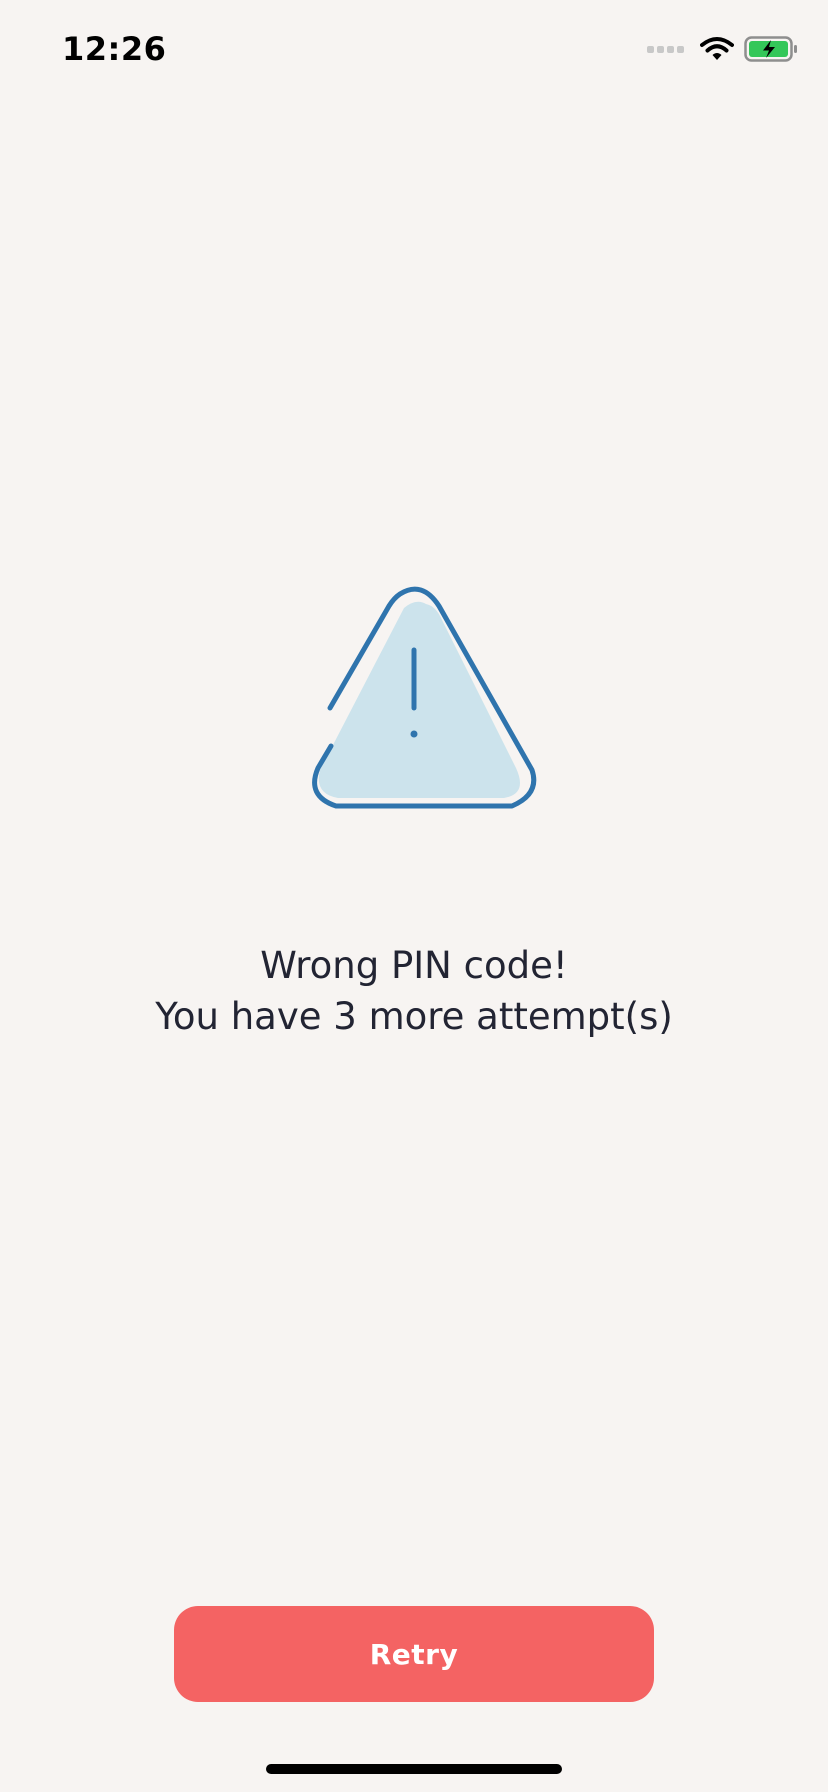  Describe the element at coordinates (665, 49) in the screenshot. I see `cellular-signal-icon` at that location.